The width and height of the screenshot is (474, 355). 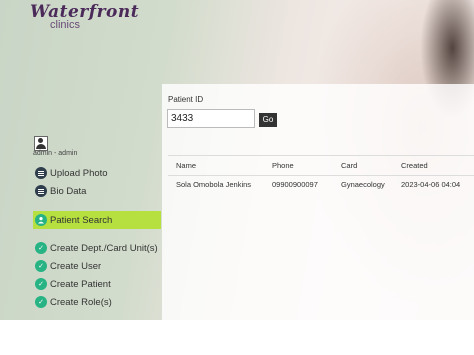 What do you see at coordinates (363, 184) in the screenshot?
I see `cell-card: Gynaecology` at bounding box center [363, 184].